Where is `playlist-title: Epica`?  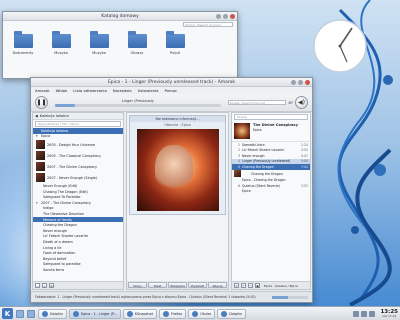 playlist-title: Epica is located at coordinates (246, 191).